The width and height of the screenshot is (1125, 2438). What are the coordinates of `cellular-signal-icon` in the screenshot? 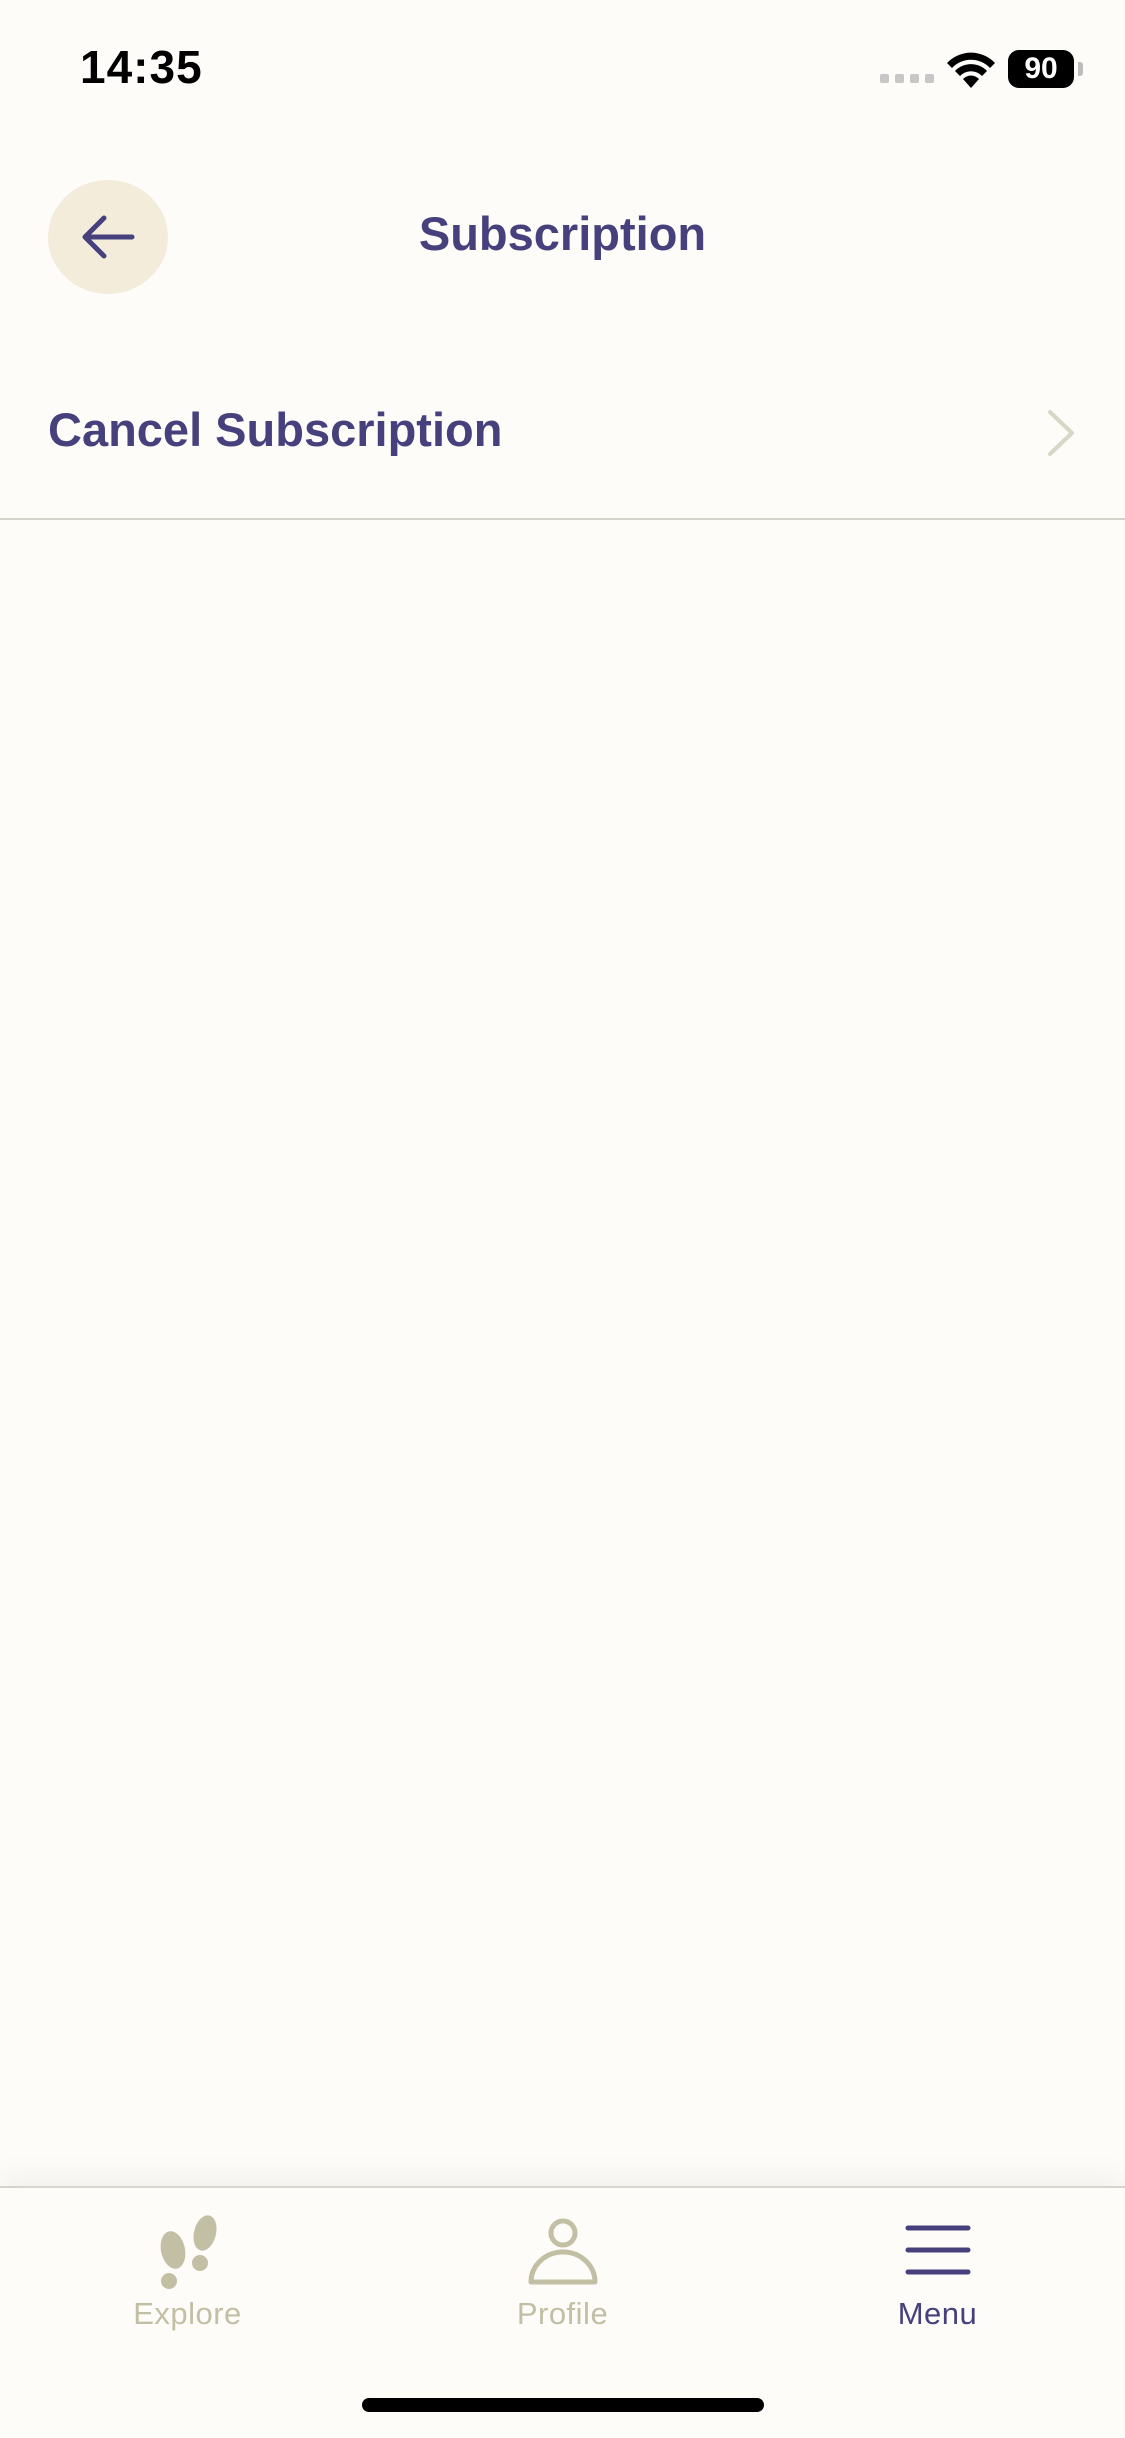 It's located at (907, 78).